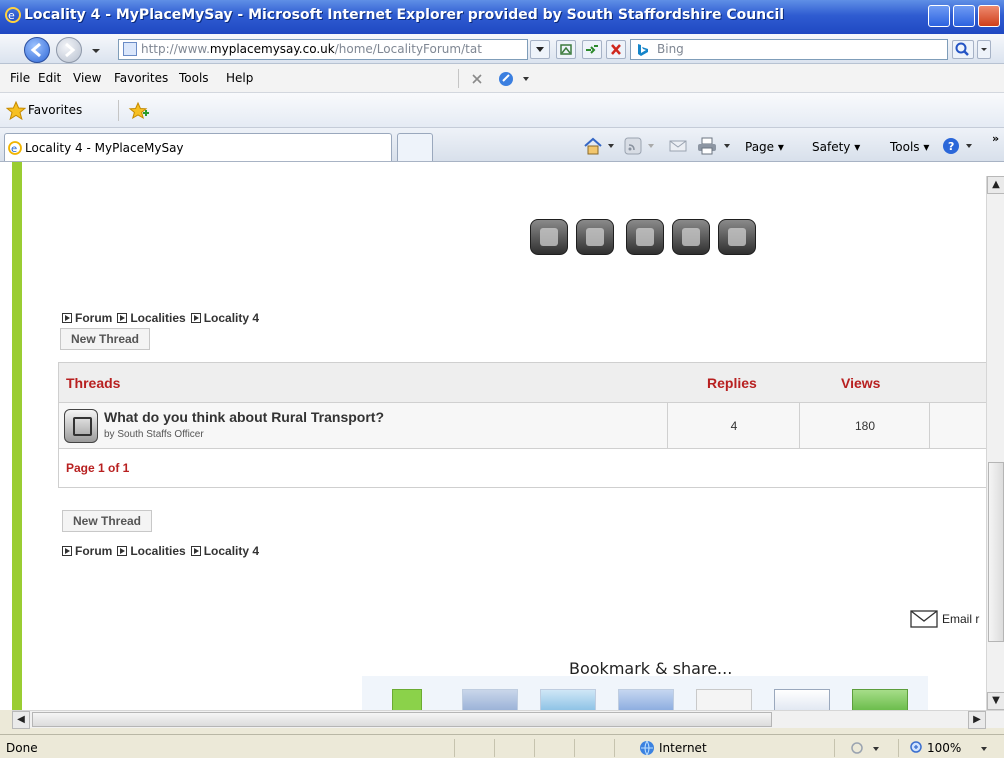 The width and height of the screenshot is (1004, 758). What do you see at coordinates (964, 16) in the screenshot?
I see `maximize-button` at bounding box center [964, 16].